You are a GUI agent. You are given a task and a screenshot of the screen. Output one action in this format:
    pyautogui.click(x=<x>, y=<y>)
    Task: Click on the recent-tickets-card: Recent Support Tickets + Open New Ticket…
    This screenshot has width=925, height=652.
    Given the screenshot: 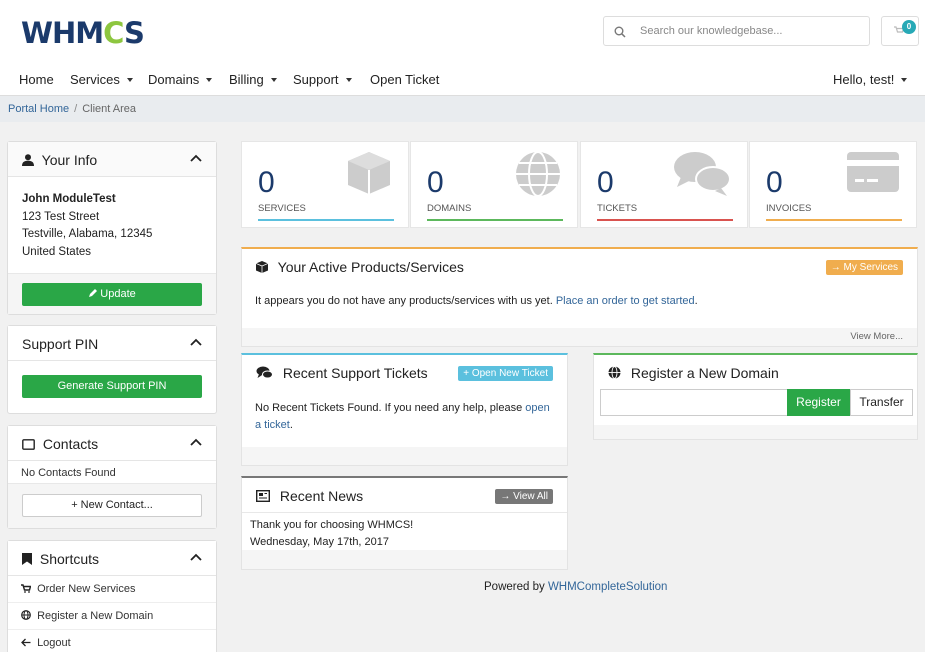 What is the action you would take?
    pyautogui.click(x=404, y=409)
    